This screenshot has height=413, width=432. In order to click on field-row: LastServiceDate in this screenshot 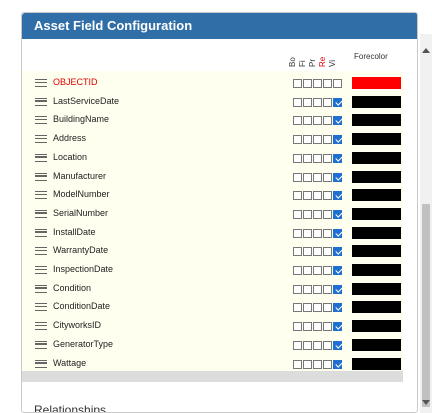, I will do `click(212, 102)`.